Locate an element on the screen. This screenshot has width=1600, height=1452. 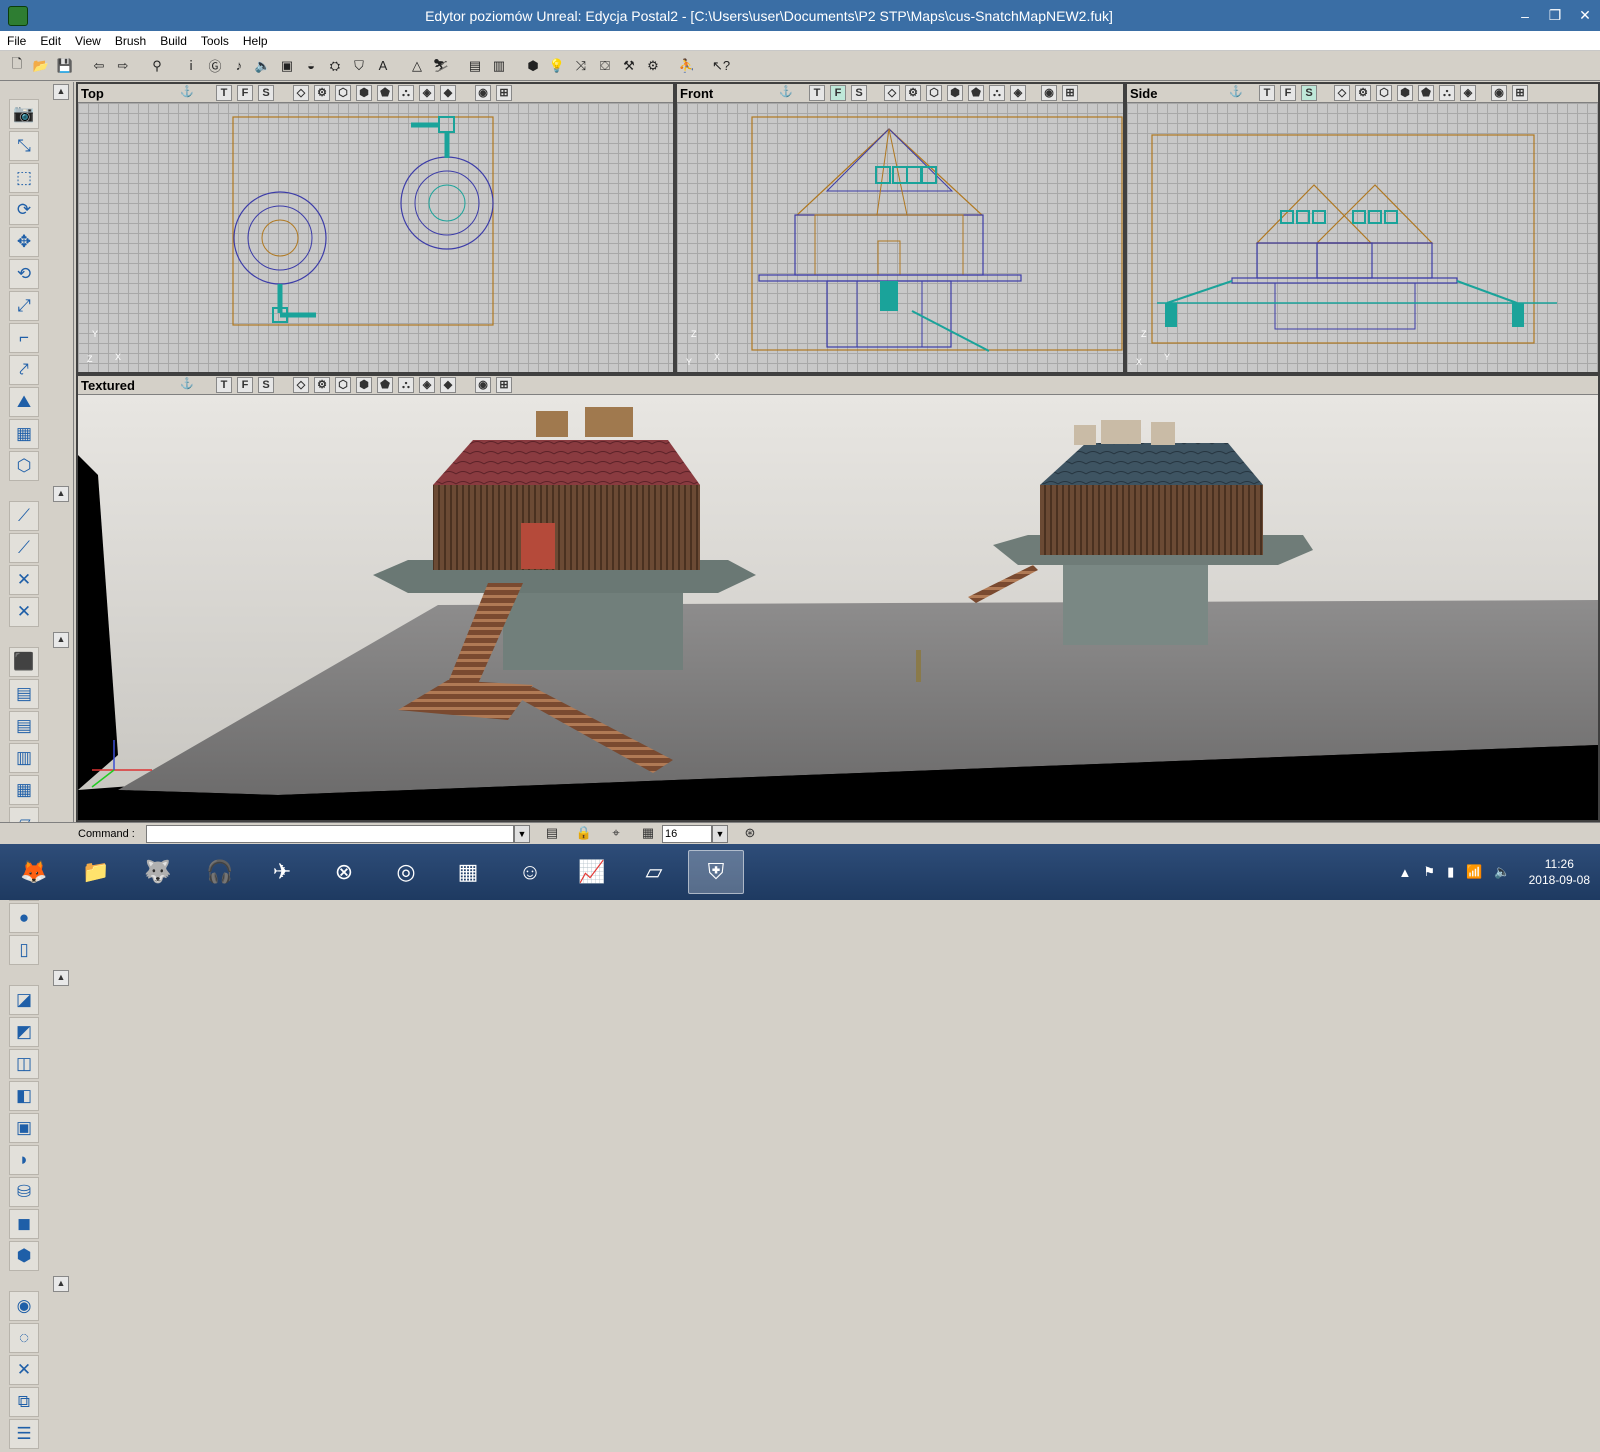
close-button: ✕ is located at coordinates (1585, 15).